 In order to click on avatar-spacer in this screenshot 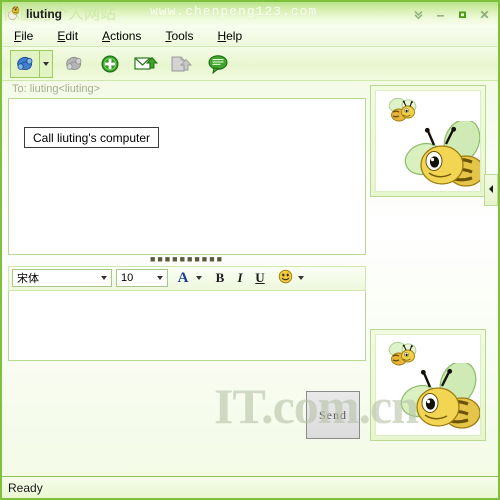, I will do `click(428, 263)`.